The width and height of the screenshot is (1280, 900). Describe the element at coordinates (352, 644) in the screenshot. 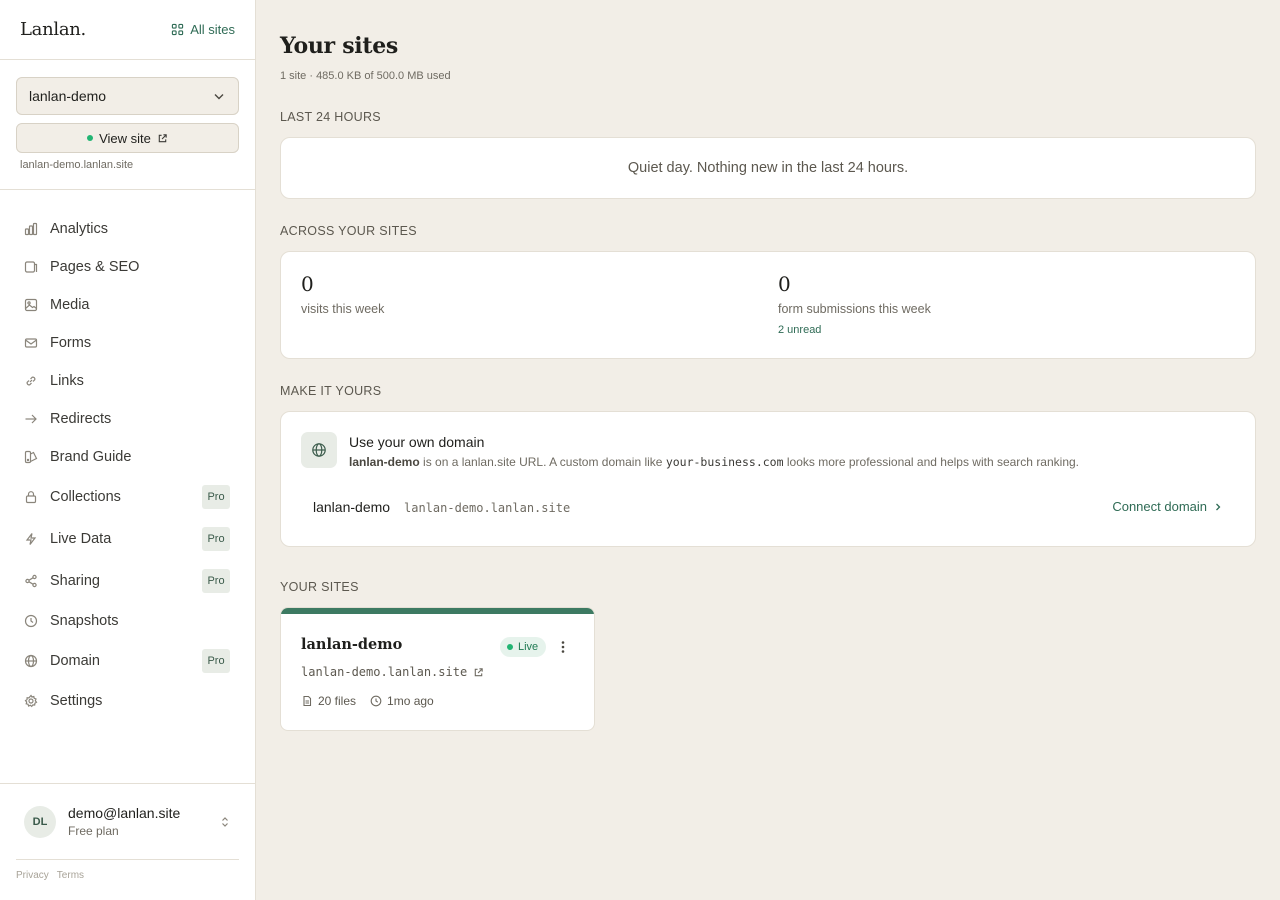

I see `site-card-name: lanlan-demo` at that location.